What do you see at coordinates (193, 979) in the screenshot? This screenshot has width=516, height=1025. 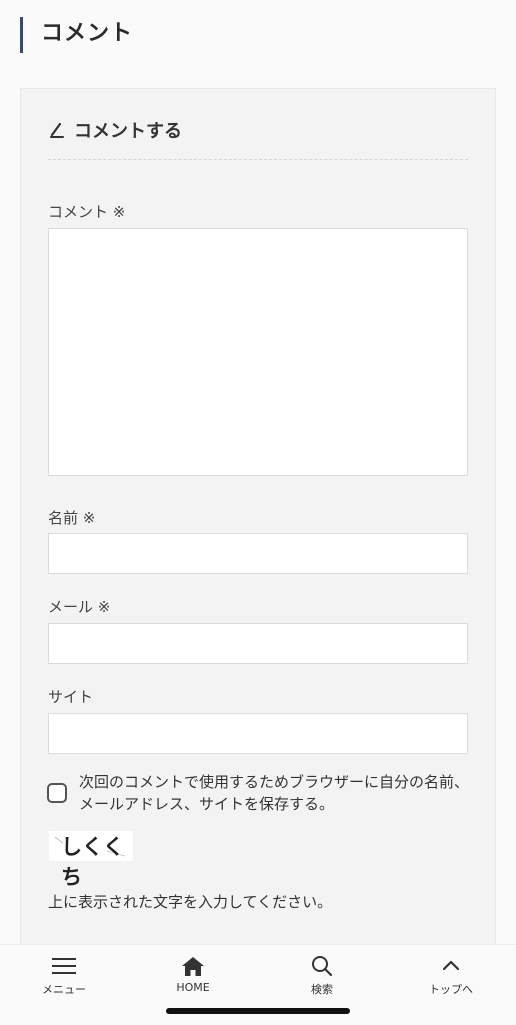 I see `nav-home: HOME` at bounding box center [193, 979].